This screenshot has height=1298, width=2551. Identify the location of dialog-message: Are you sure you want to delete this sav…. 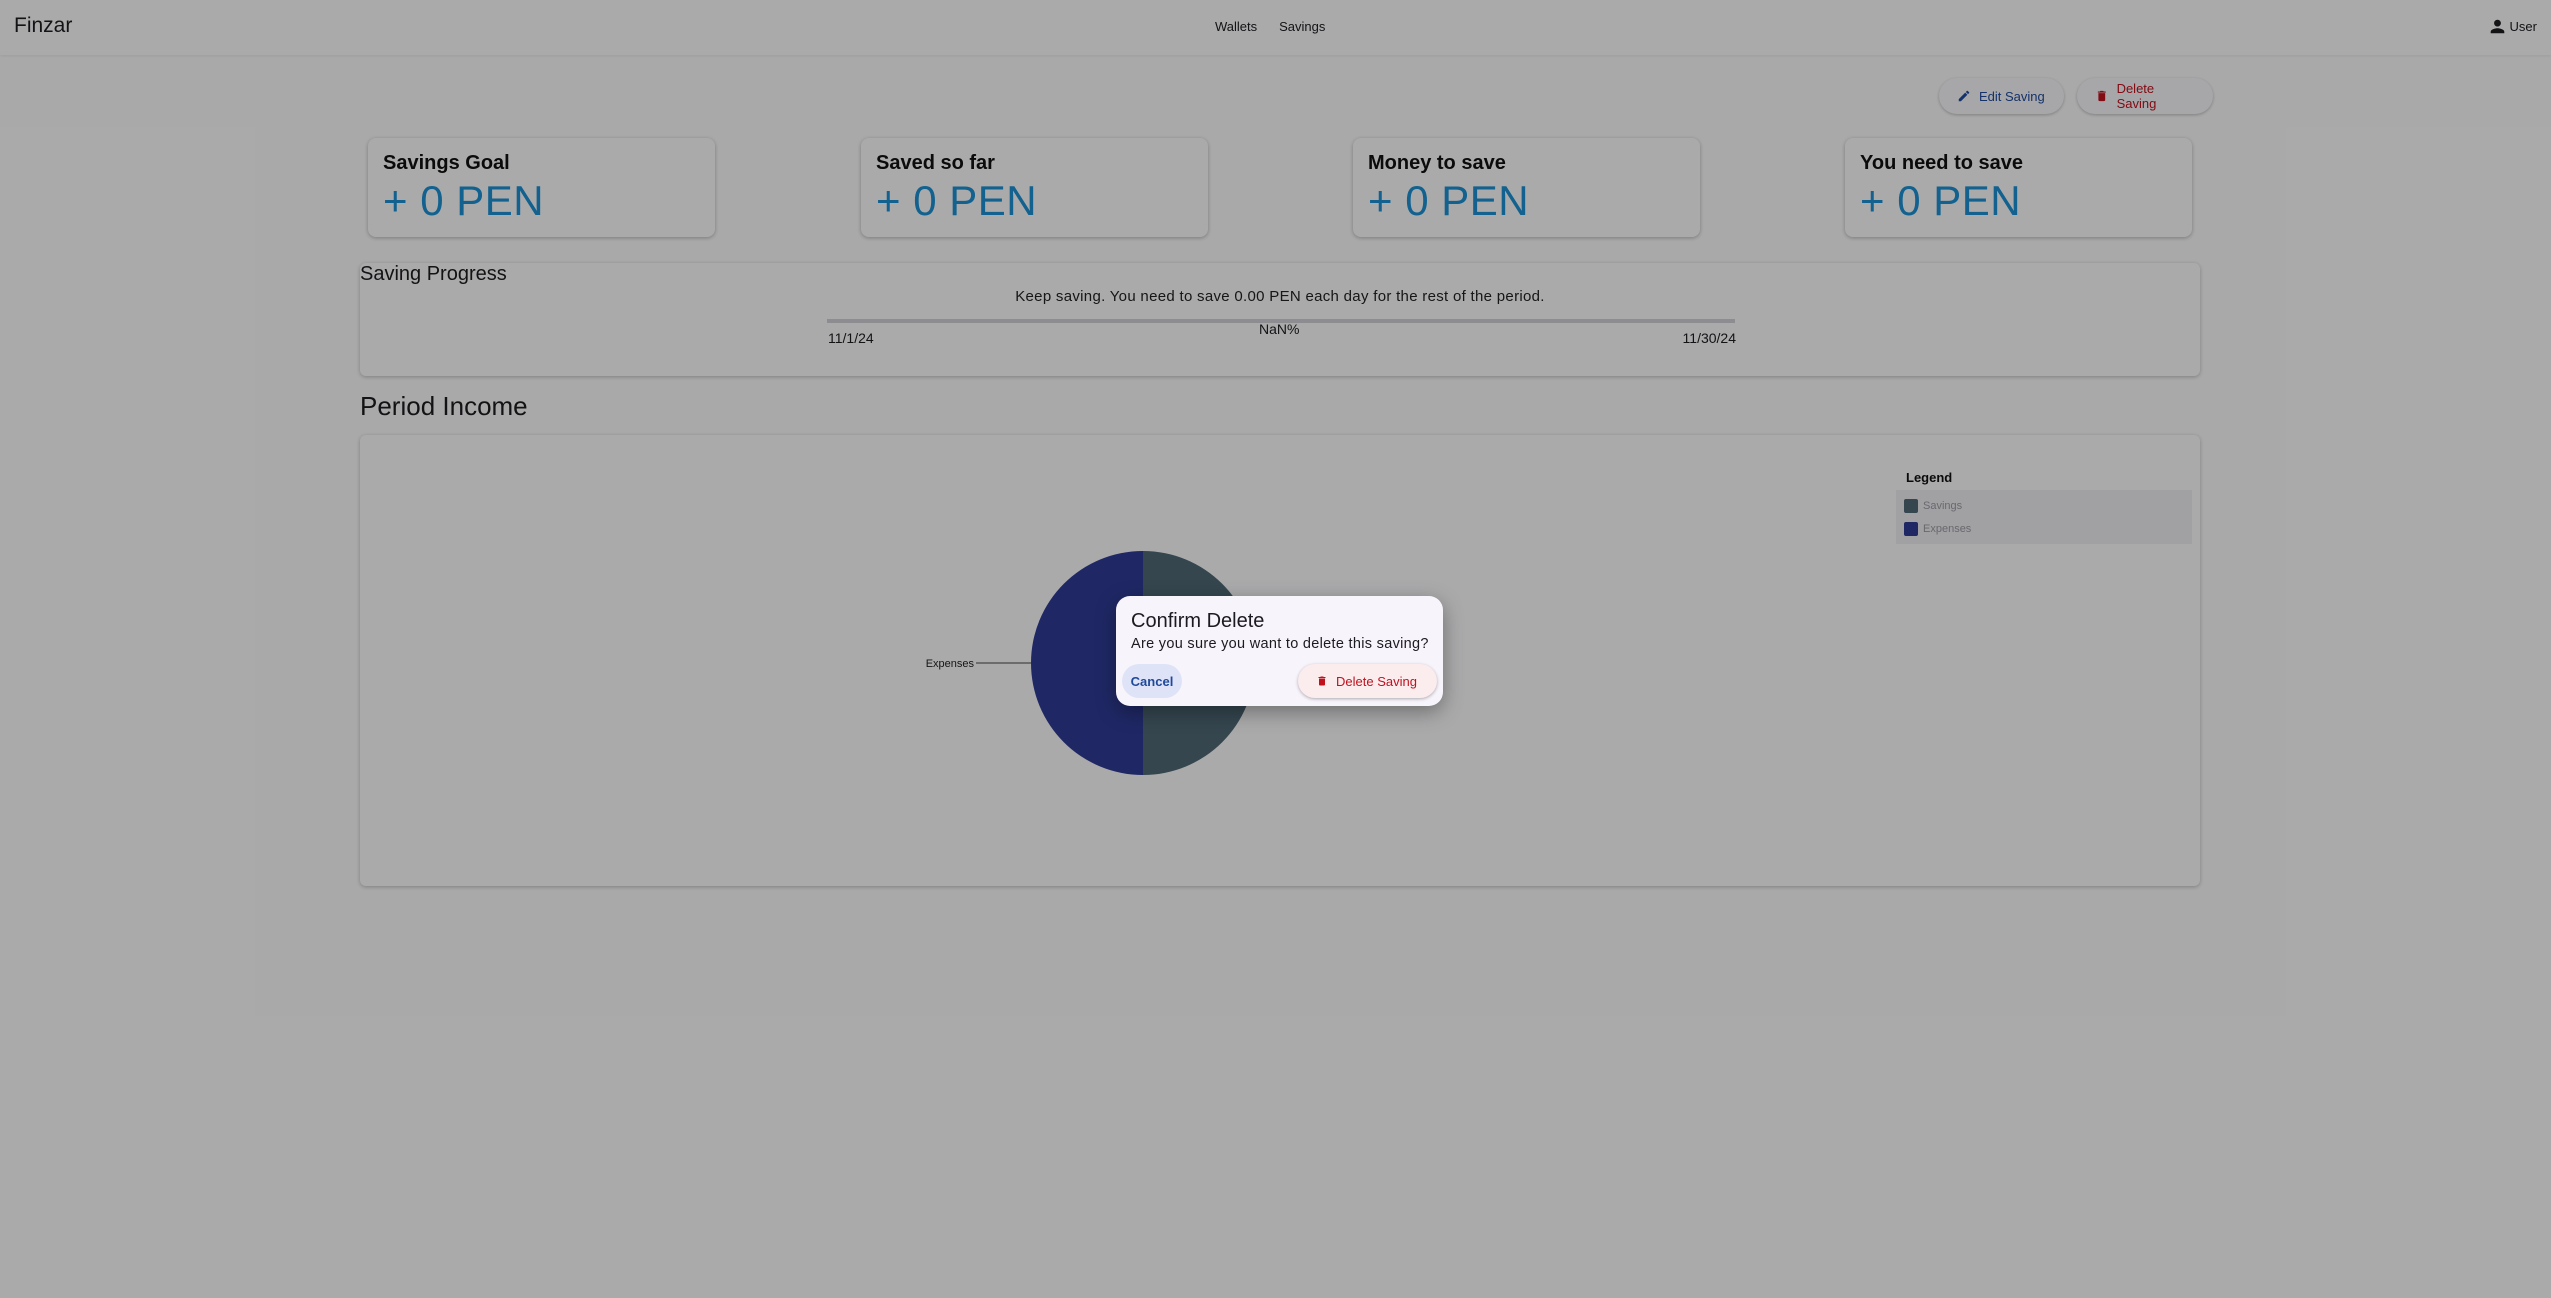
(1280, 644).